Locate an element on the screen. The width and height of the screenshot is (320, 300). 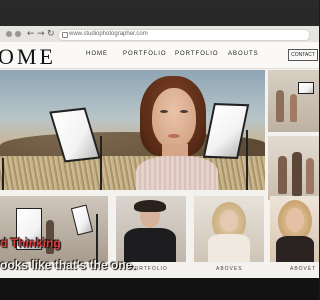
forward-arrow-icon: → is located at coordinates (41, 34).